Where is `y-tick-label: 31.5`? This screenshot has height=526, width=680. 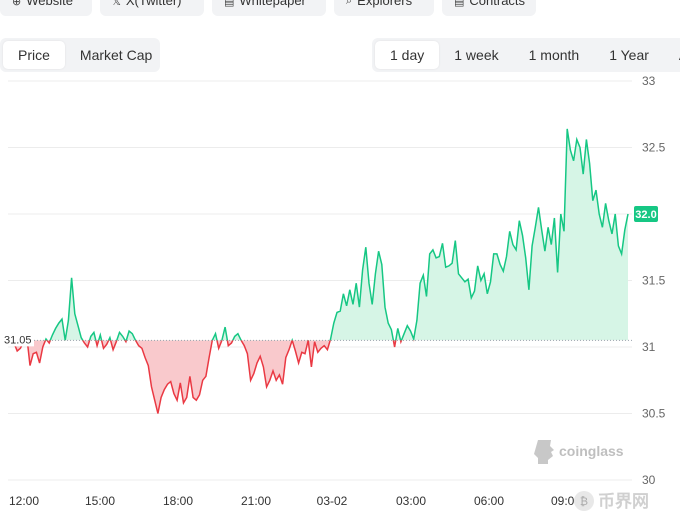 y-tick-label: 31.5 is located at coordinates (654, 281).